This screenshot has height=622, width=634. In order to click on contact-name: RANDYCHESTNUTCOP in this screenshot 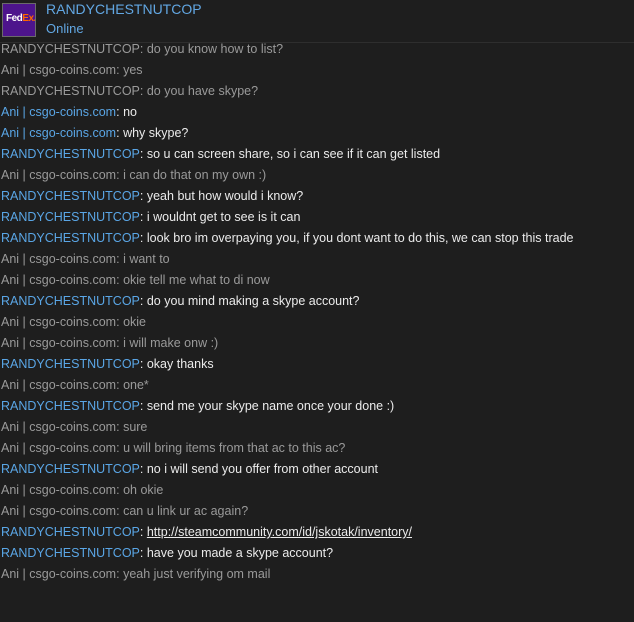, I will do `click(124, 9)`.